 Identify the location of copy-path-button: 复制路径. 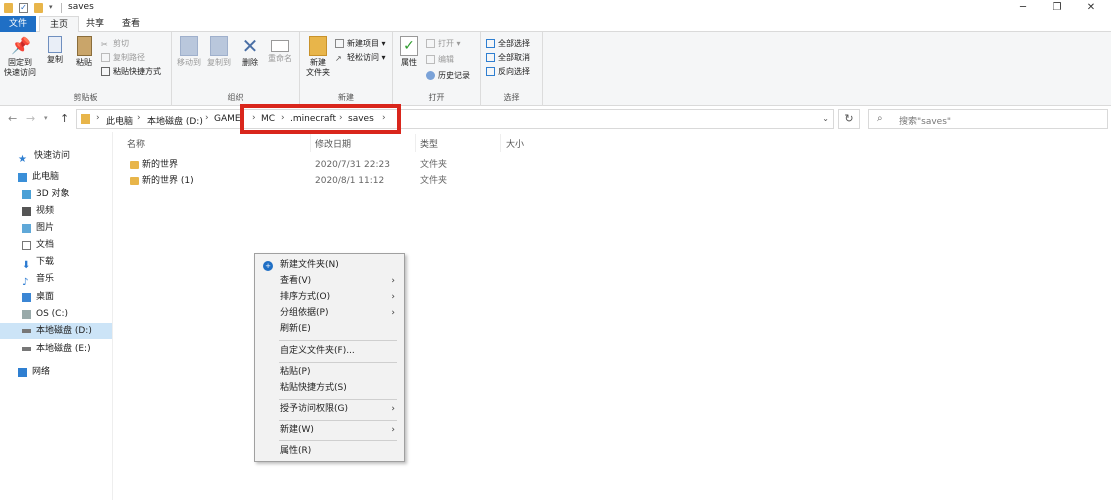
(123, 57).